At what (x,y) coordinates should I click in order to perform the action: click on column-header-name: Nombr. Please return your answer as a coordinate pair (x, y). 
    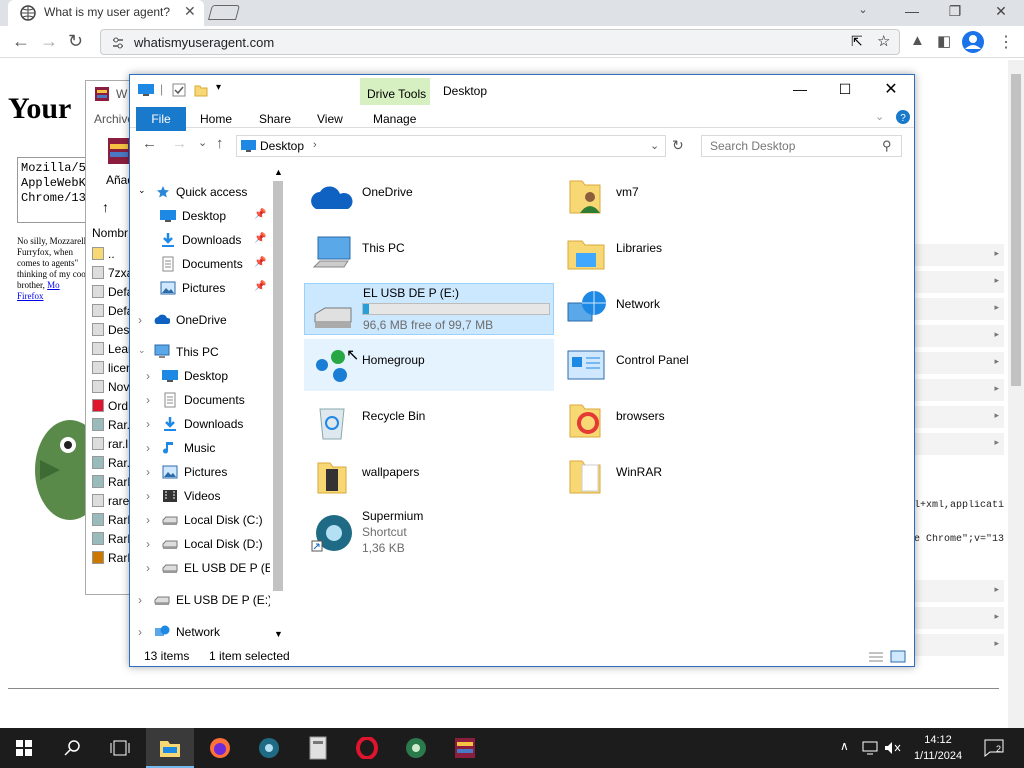
    Looking at the image, I should click on (110, 233).